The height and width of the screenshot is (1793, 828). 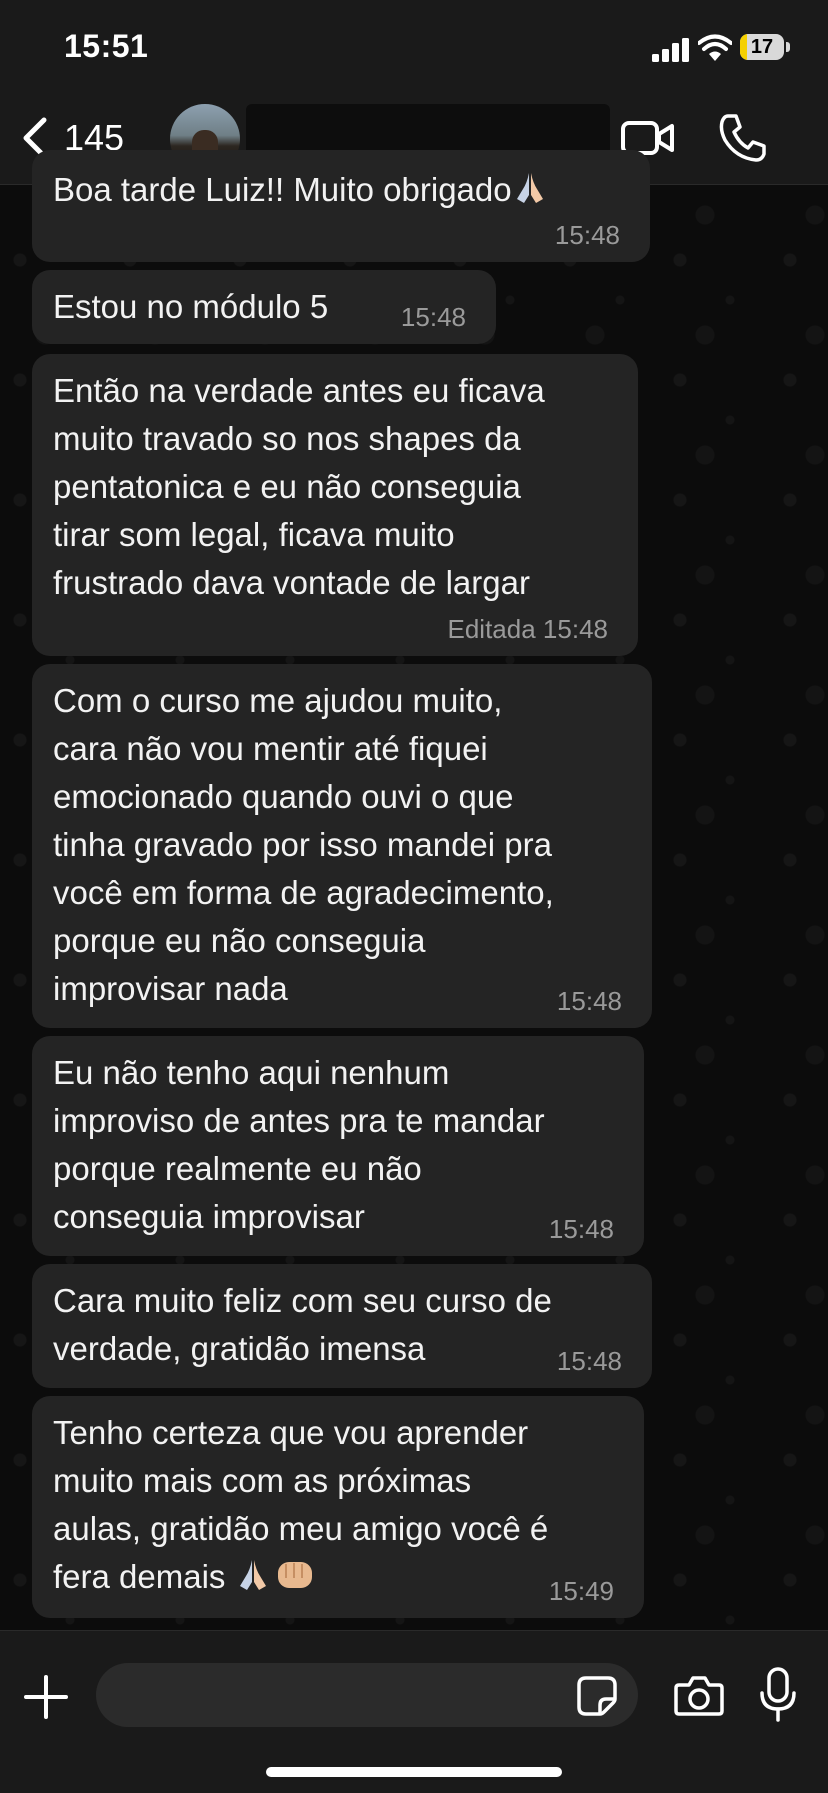 I want to click on message-text-line: porque eu não conseguia, so click(x=239, y=940).